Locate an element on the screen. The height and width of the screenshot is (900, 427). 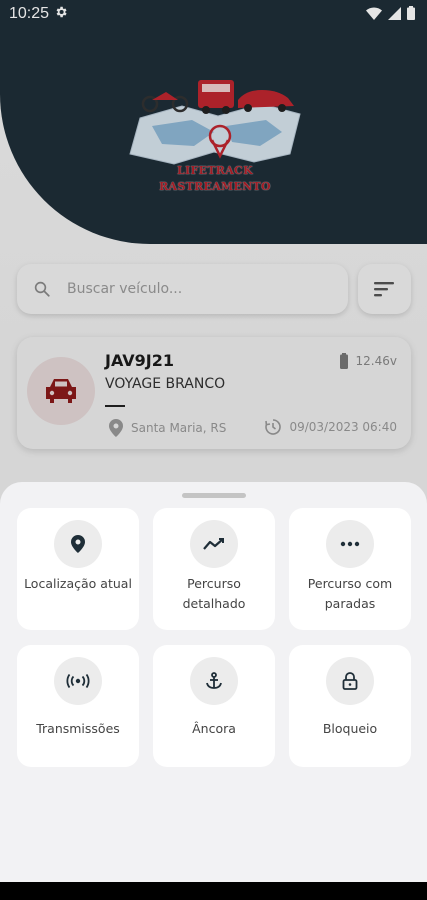
action-label: Percurso detalhado is located at coordinates (214, 593).